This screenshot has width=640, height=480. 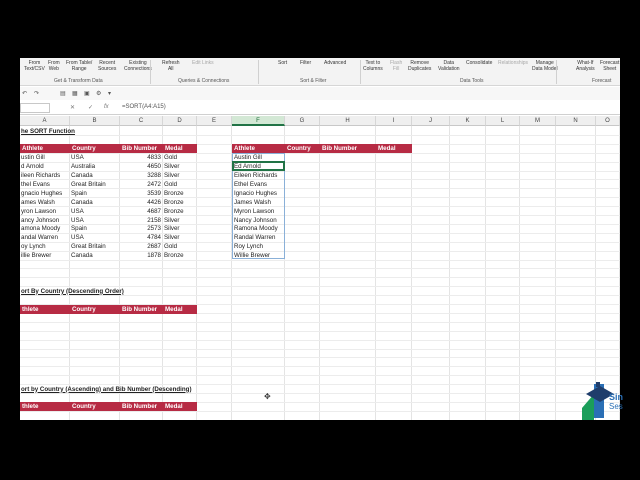 I want to click on table-cell: 3288, so click(x=141, y=175).